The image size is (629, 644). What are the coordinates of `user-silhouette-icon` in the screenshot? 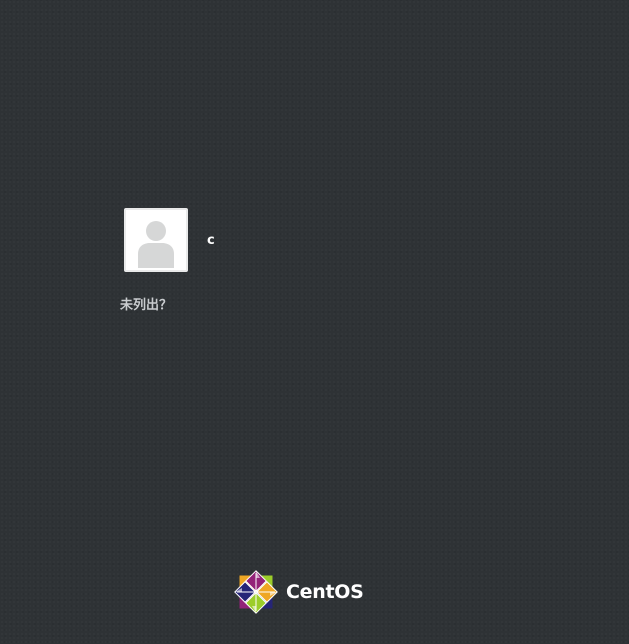 It's located at (156, 244).